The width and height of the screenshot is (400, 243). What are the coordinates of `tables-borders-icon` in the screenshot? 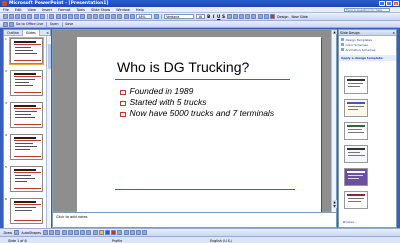 It's located at (101, 16).